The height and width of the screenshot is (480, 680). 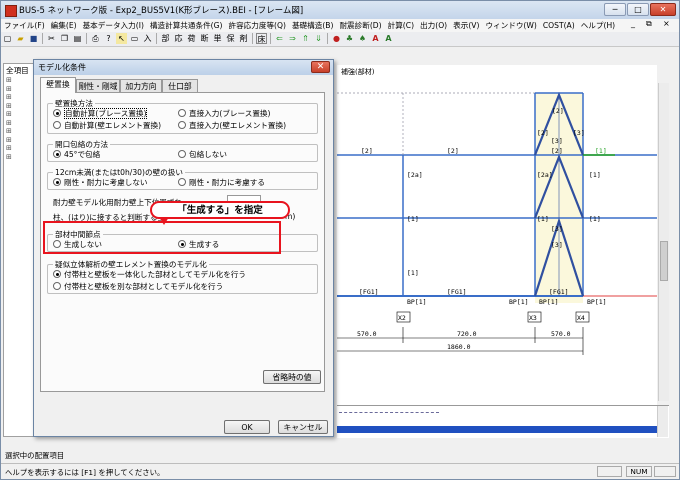 I want to click on arrow-down-icon: ⇓, so click(x=318, y=38).